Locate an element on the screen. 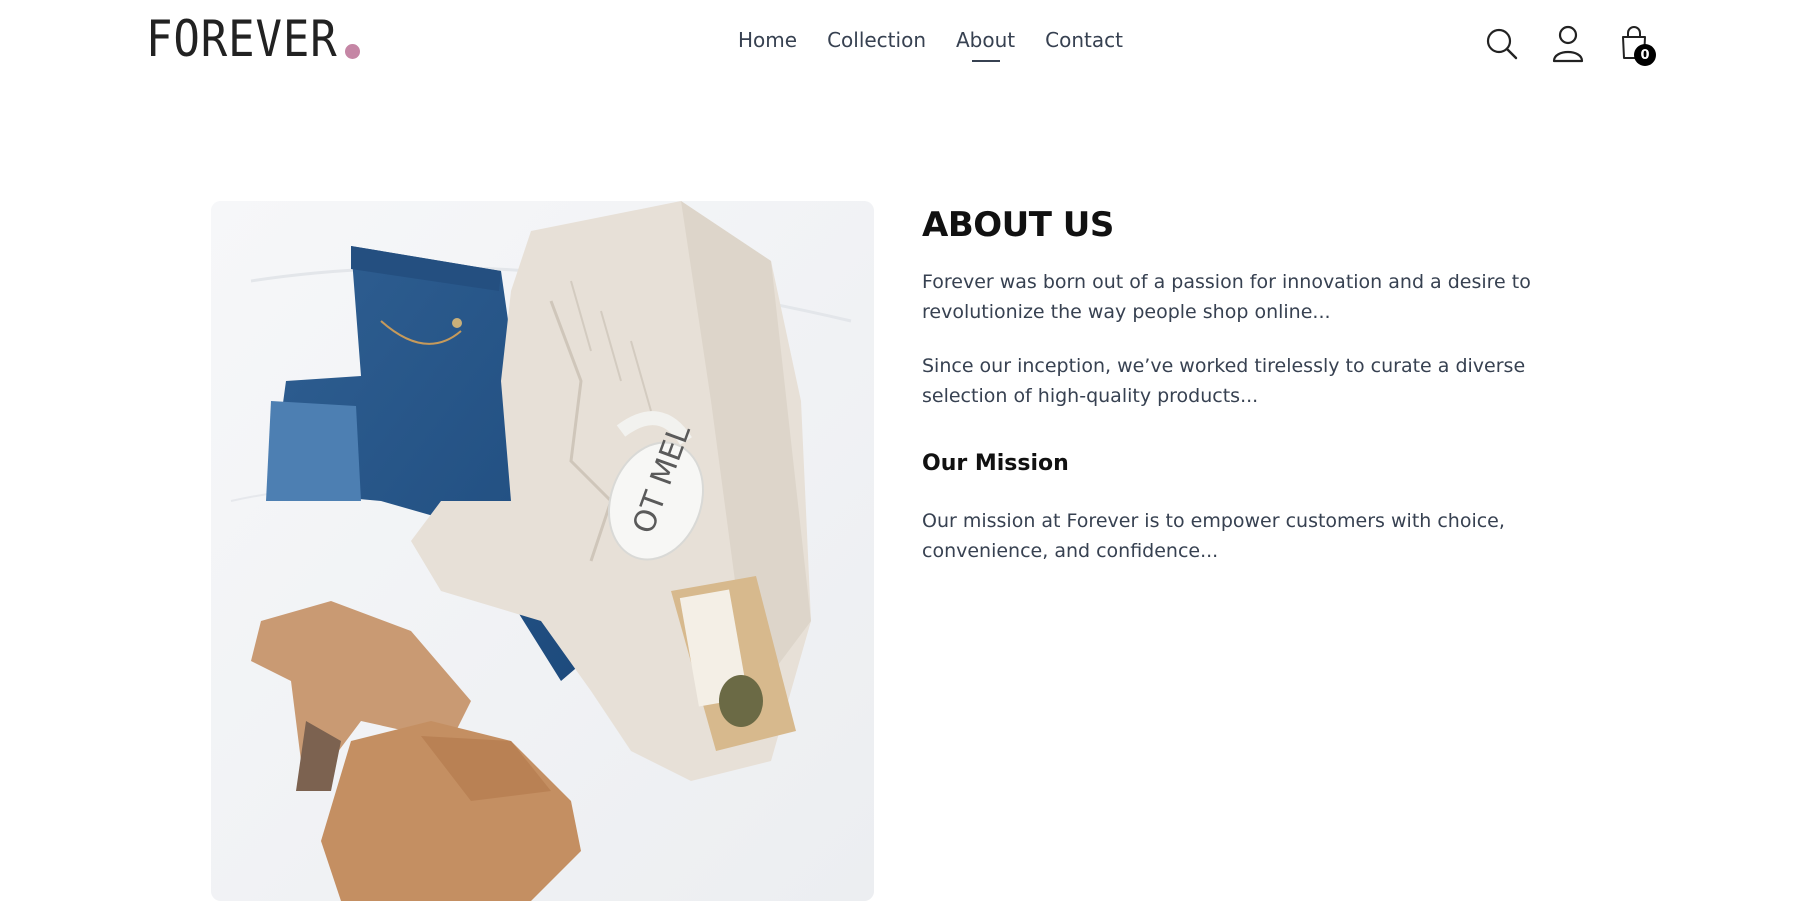 This screenshot has height=901, width=1804. mission-title: Our Mission is located at coordinates (995, 463).